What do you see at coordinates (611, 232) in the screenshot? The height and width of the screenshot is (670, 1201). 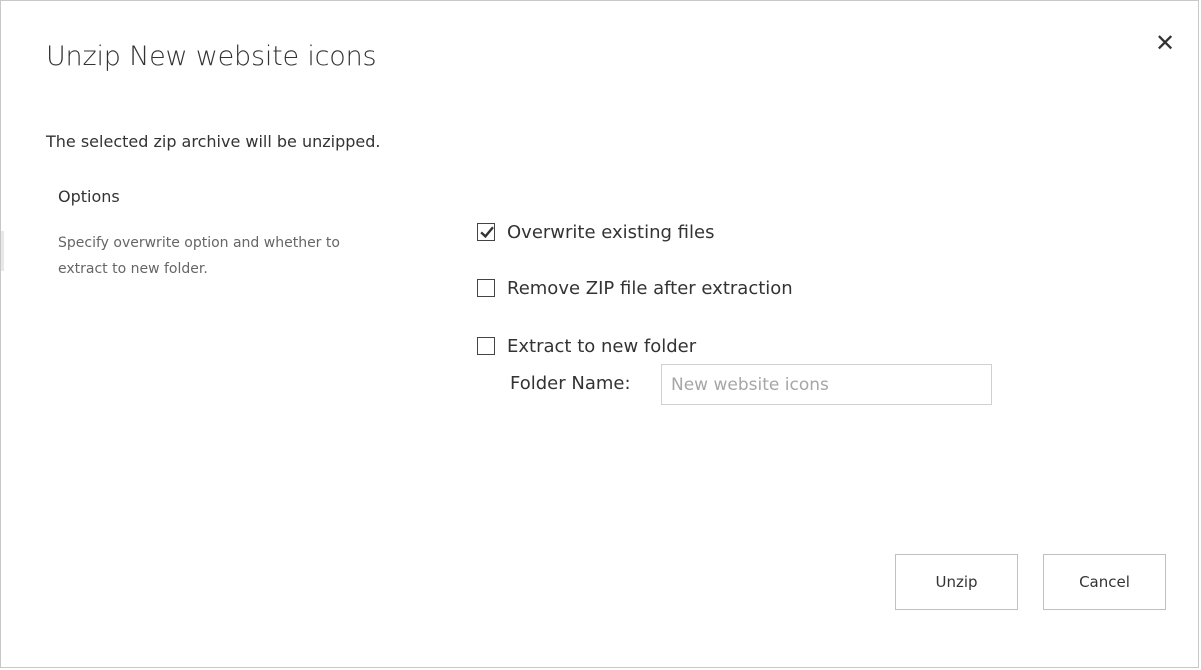 I see `overwrite-existing-files-label: Overwrite existing files` at bounding box center [611, 232].